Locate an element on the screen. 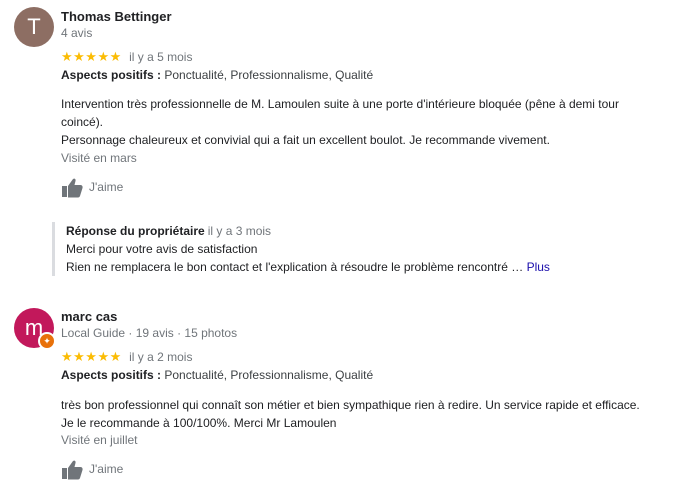 The width and height of the screenshot is (682, 493). review-time: il y a 5 mois is located at coordinates (161, 57).